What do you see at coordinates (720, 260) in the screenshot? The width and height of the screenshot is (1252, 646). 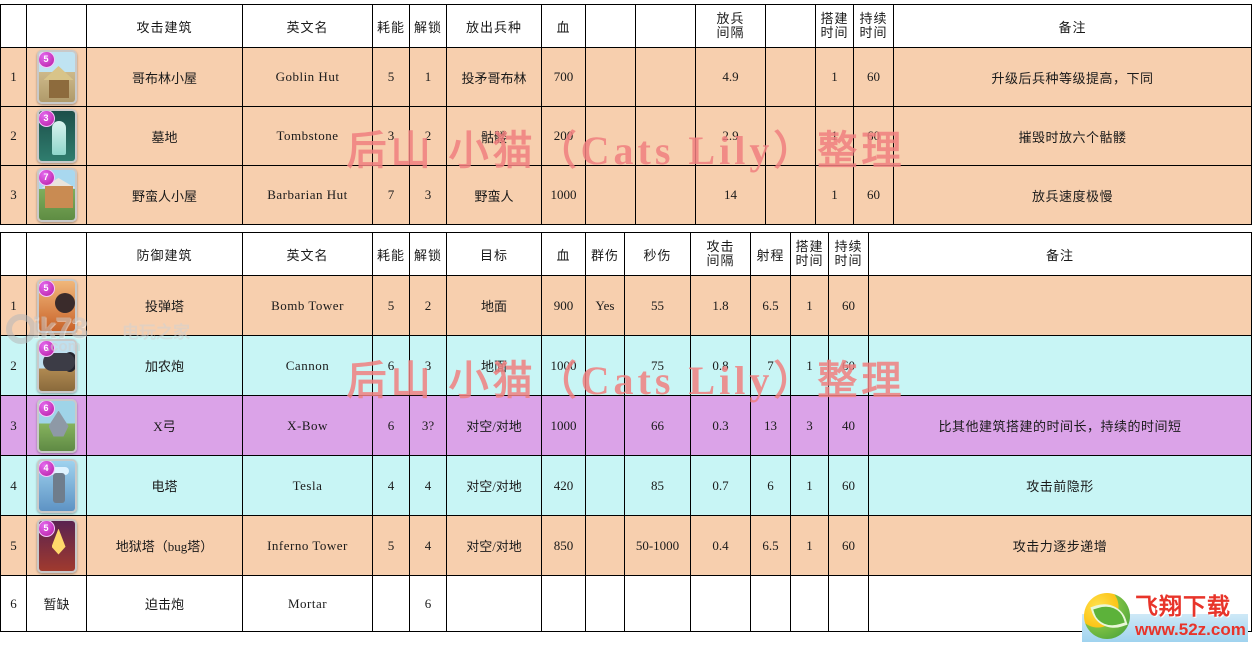 I see `header-attack-interval-line2: 间隔` at bounding box center [720, 260].